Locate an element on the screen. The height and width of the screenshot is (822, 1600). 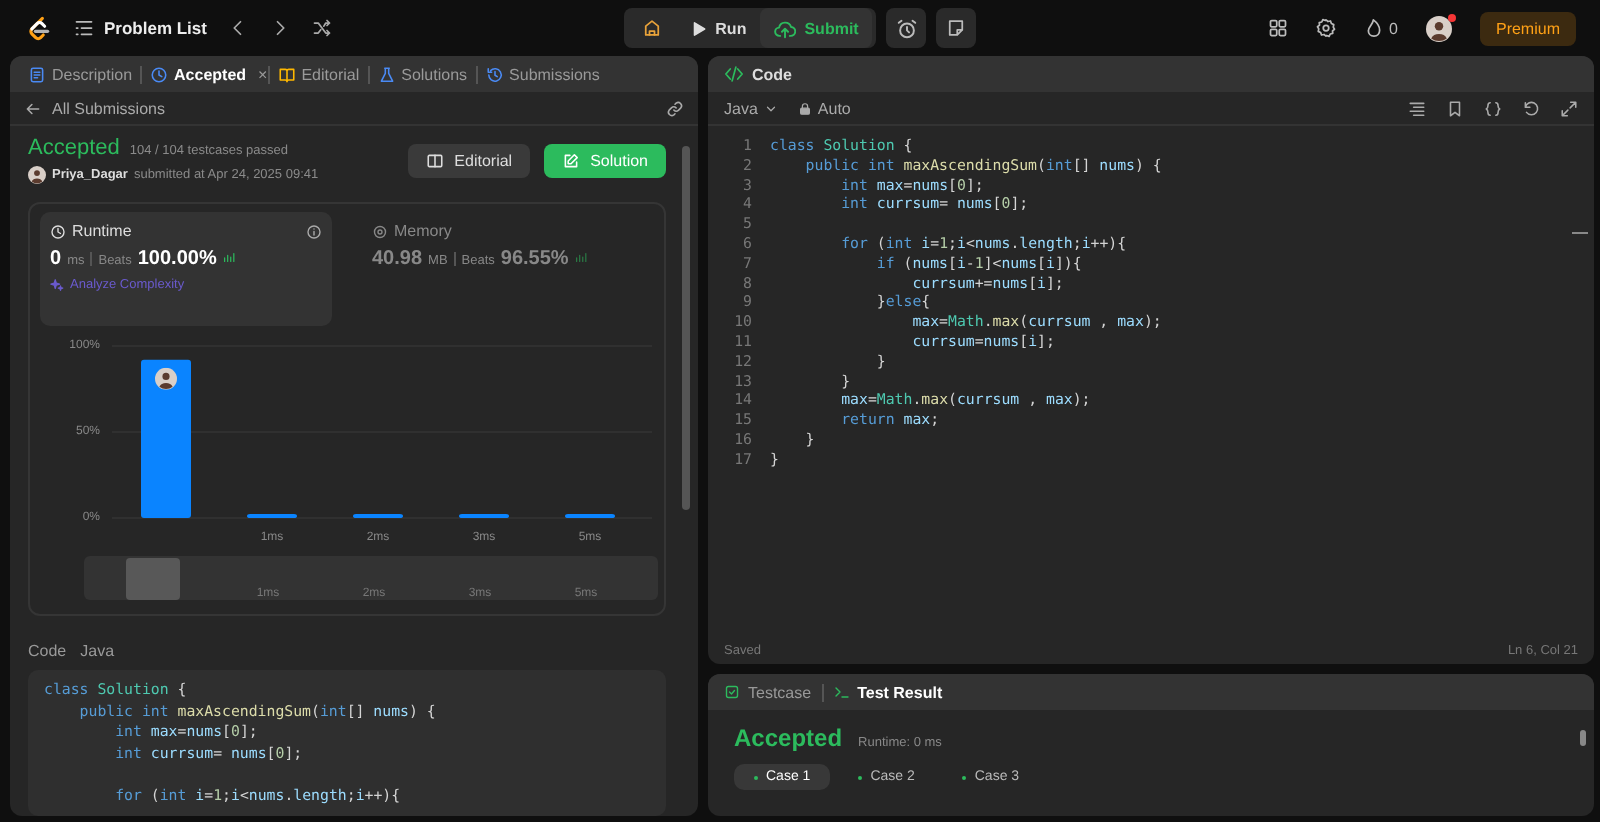
layout-icon is located at coordinates (1277, 28).